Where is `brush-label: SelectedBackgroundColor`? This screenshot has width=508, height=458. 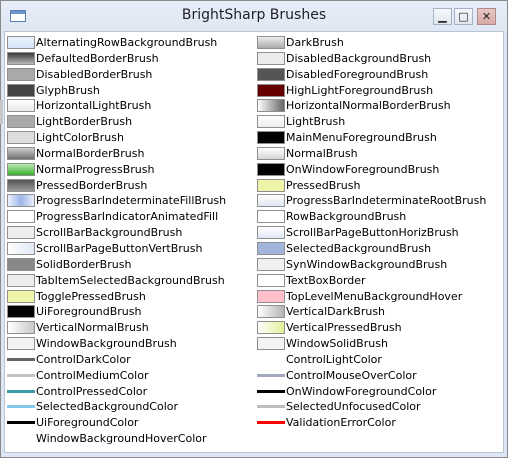 brush-label: SelectedBackgroundColor is located at coordinates (107, 407).